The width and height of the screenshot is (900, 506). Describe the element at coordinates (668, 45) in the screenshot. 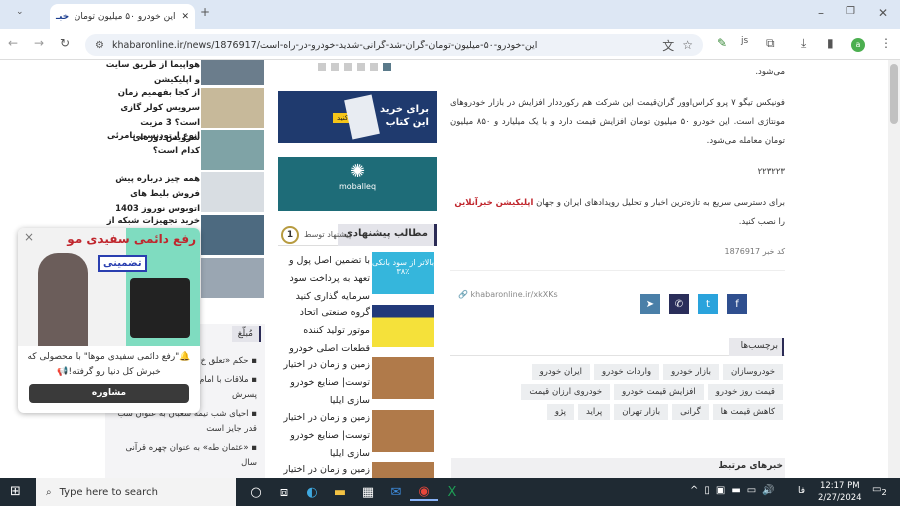

I see `translate-icon: 文` at that location.